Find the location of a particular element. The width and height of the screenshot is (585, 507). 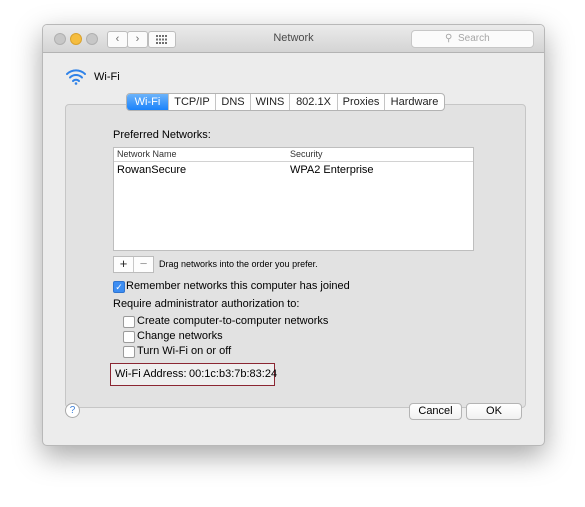

change-networks-label: Change networks is located at coordinates (180, 336).